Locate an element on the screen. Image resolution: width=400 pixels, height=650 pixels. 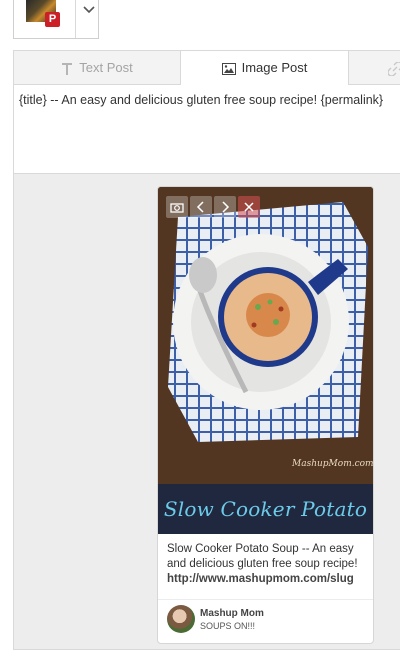
next-image-icon is located at coordinates (225, 207).